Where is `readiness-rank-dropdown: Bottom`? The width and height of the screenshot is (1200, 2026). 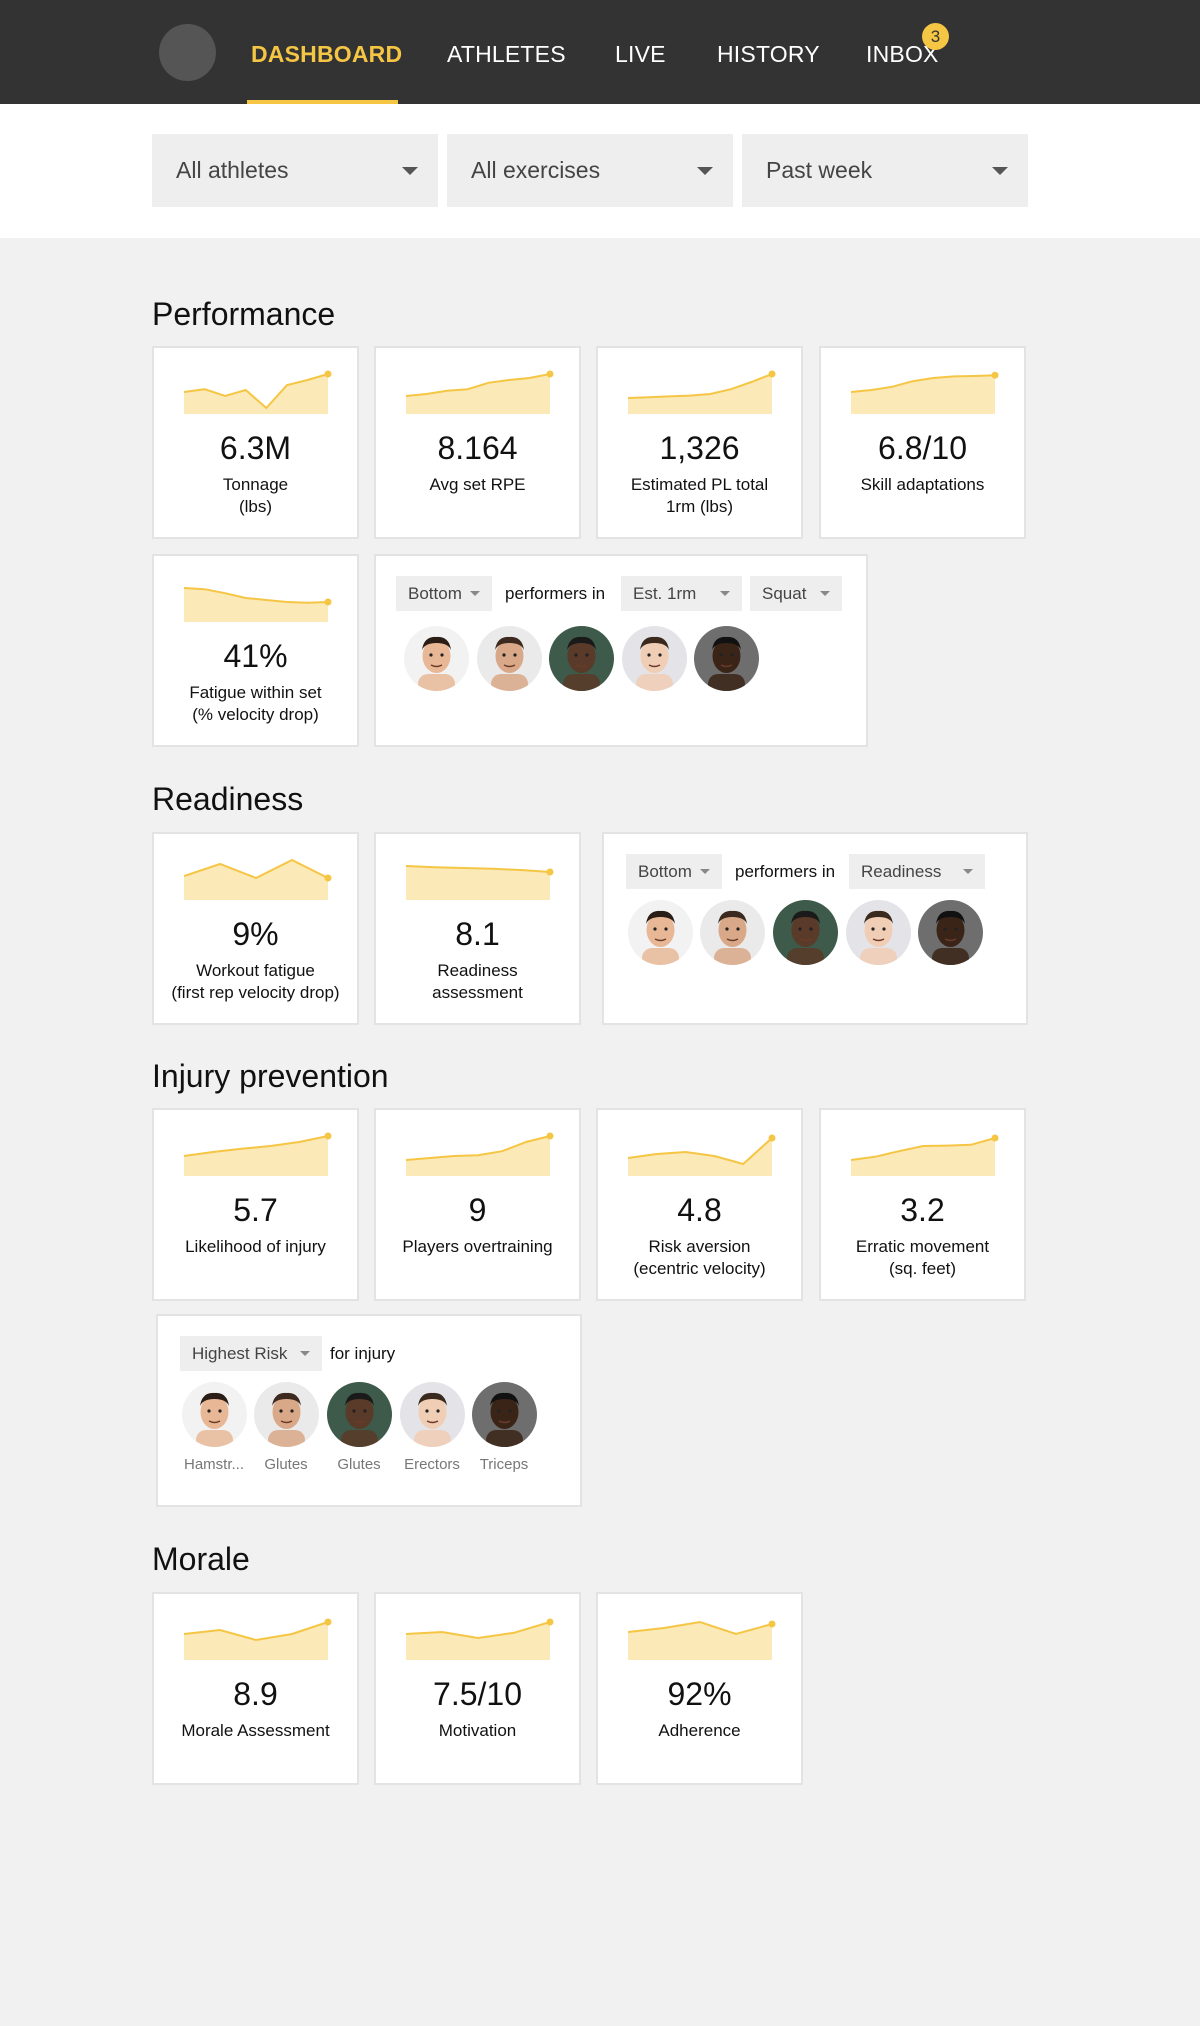
readiness-rank-dropdown: Bottom is located at coordinates (674, 871).